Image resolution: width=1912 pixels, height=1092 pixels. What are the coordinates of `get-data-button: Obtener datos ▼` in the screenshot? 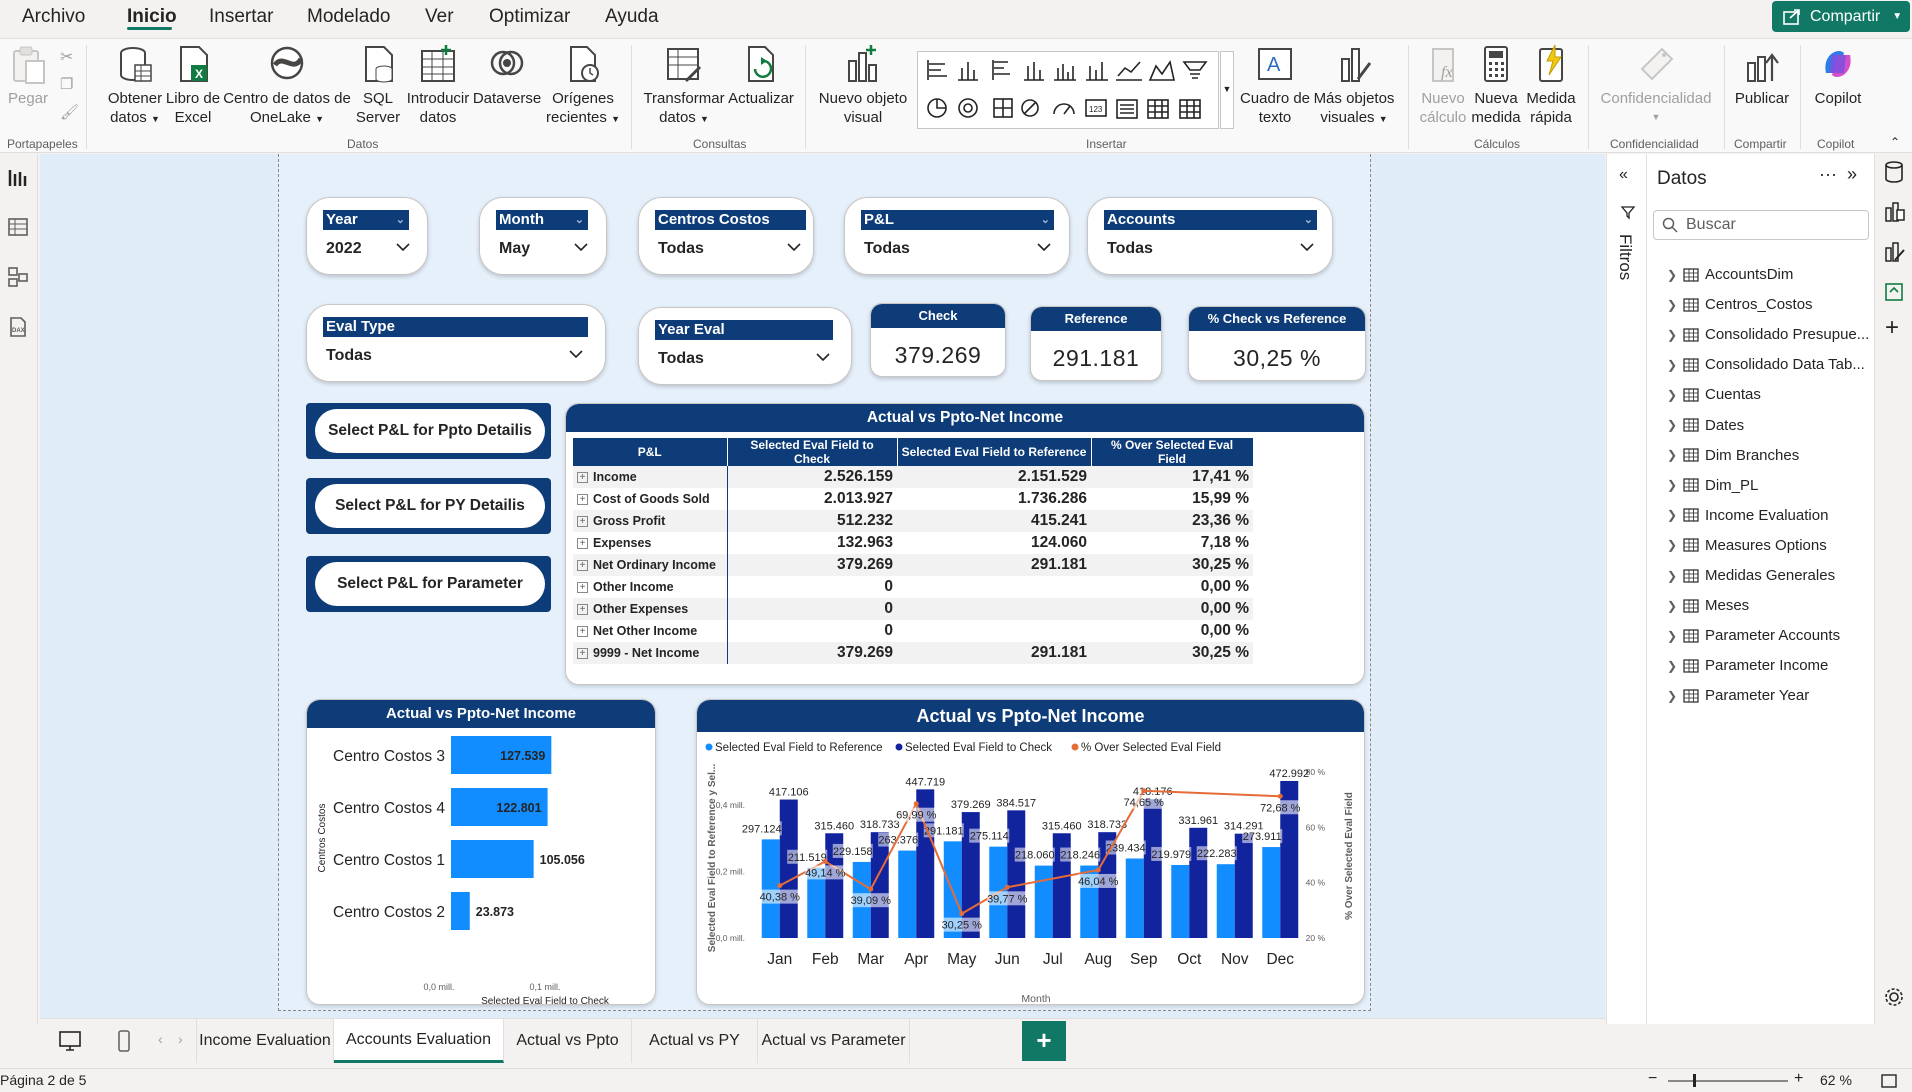 It's located at (135, 86).